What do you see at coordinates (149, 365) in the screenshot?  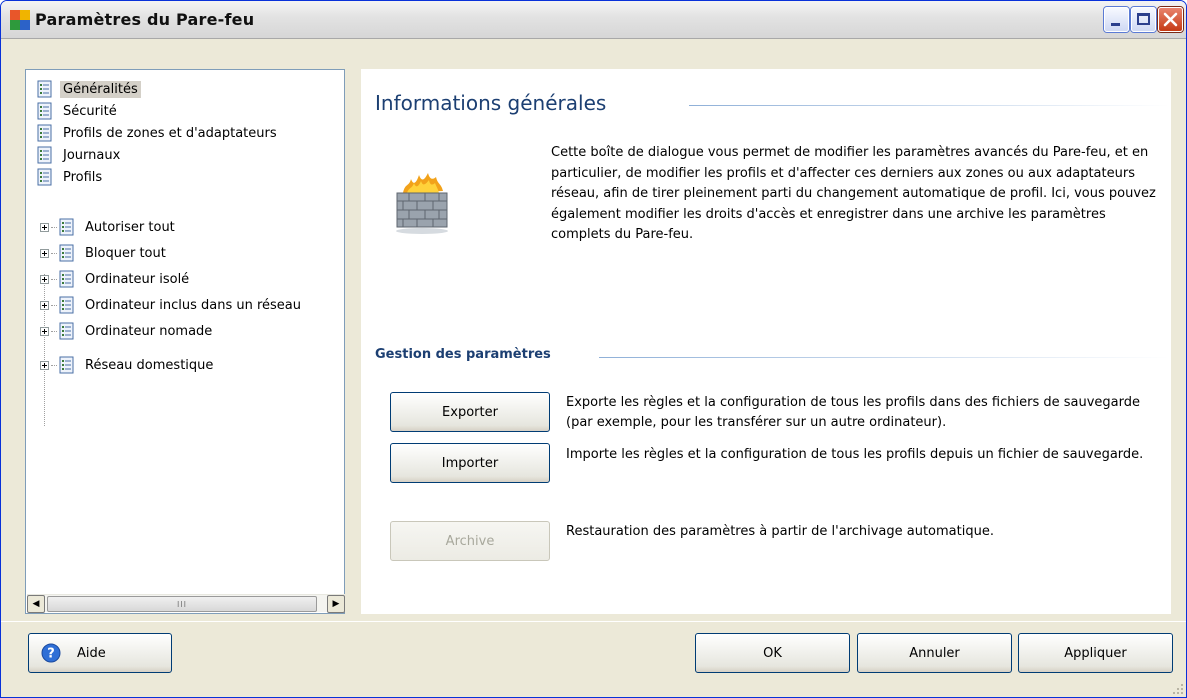 I see `tree-item-label: Réseau domestique` at bounding box center [149, 365].